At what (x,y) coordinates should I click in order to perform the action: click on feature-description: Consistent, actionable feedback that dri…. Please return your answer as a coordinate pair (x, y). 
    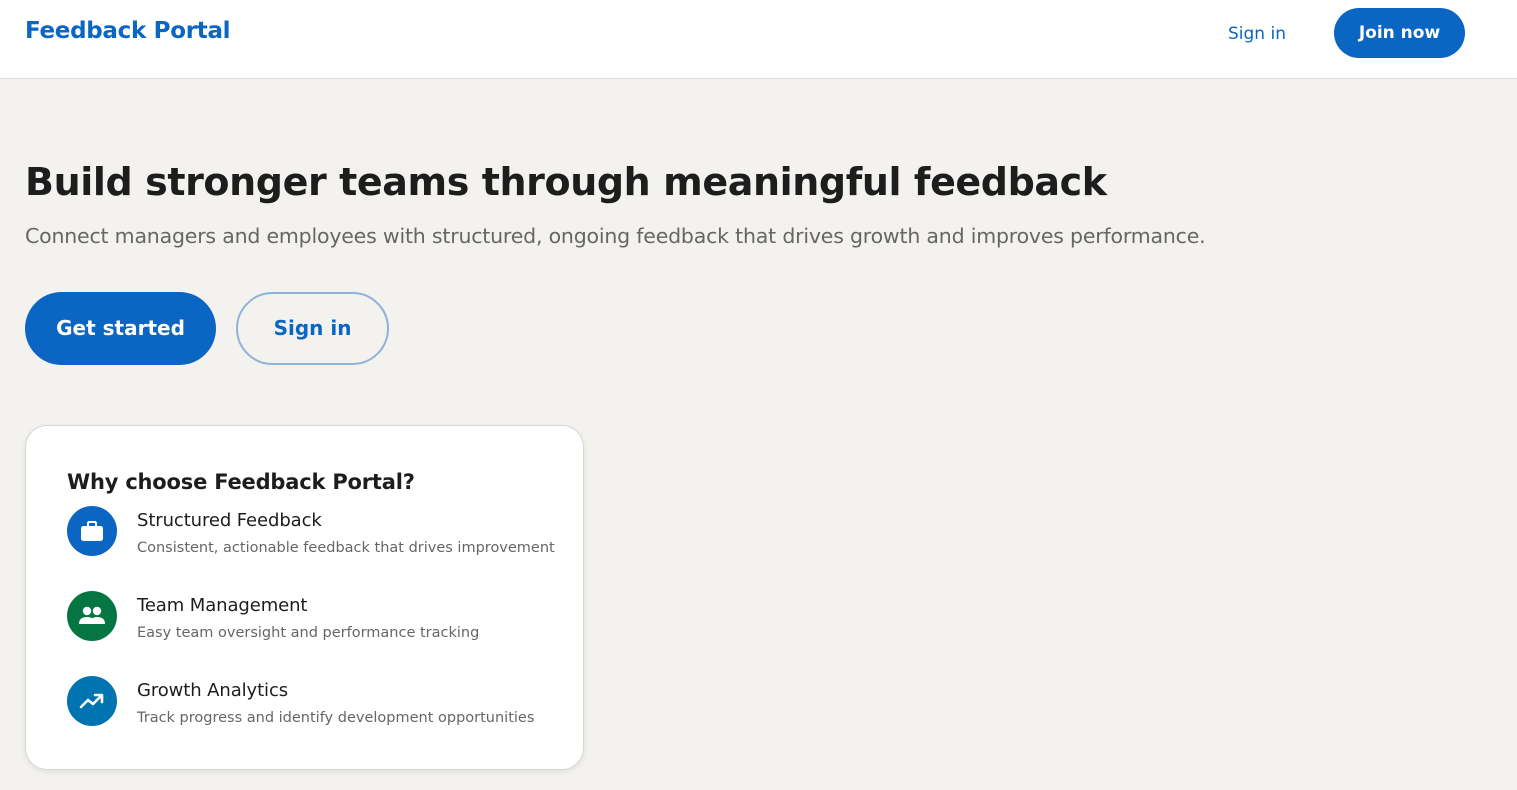
    Looking at the image, I should click on (346, 548).